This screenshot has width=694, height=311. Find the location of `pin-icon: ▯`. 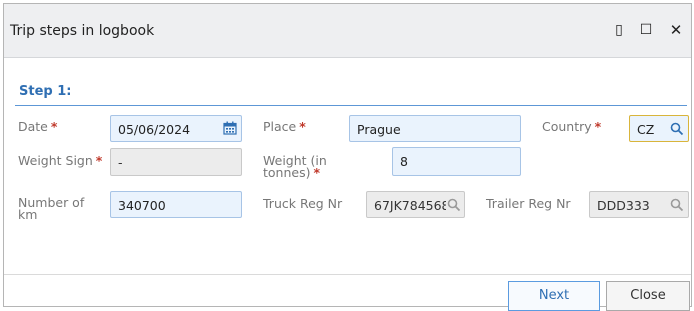

pin-icon: ▯ is located at coordinates (619, 30).